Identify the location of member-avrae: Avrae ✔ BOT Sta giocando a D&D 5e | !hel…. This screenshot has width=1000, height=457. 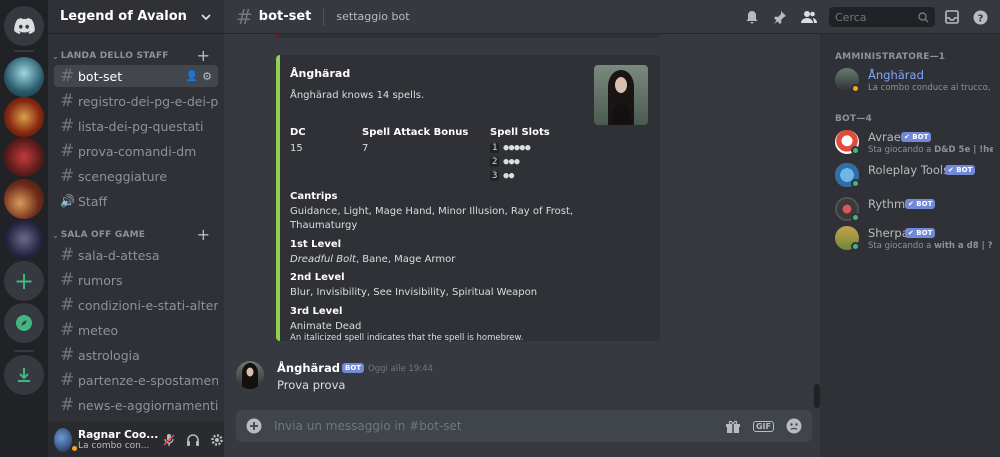
(915, 145).